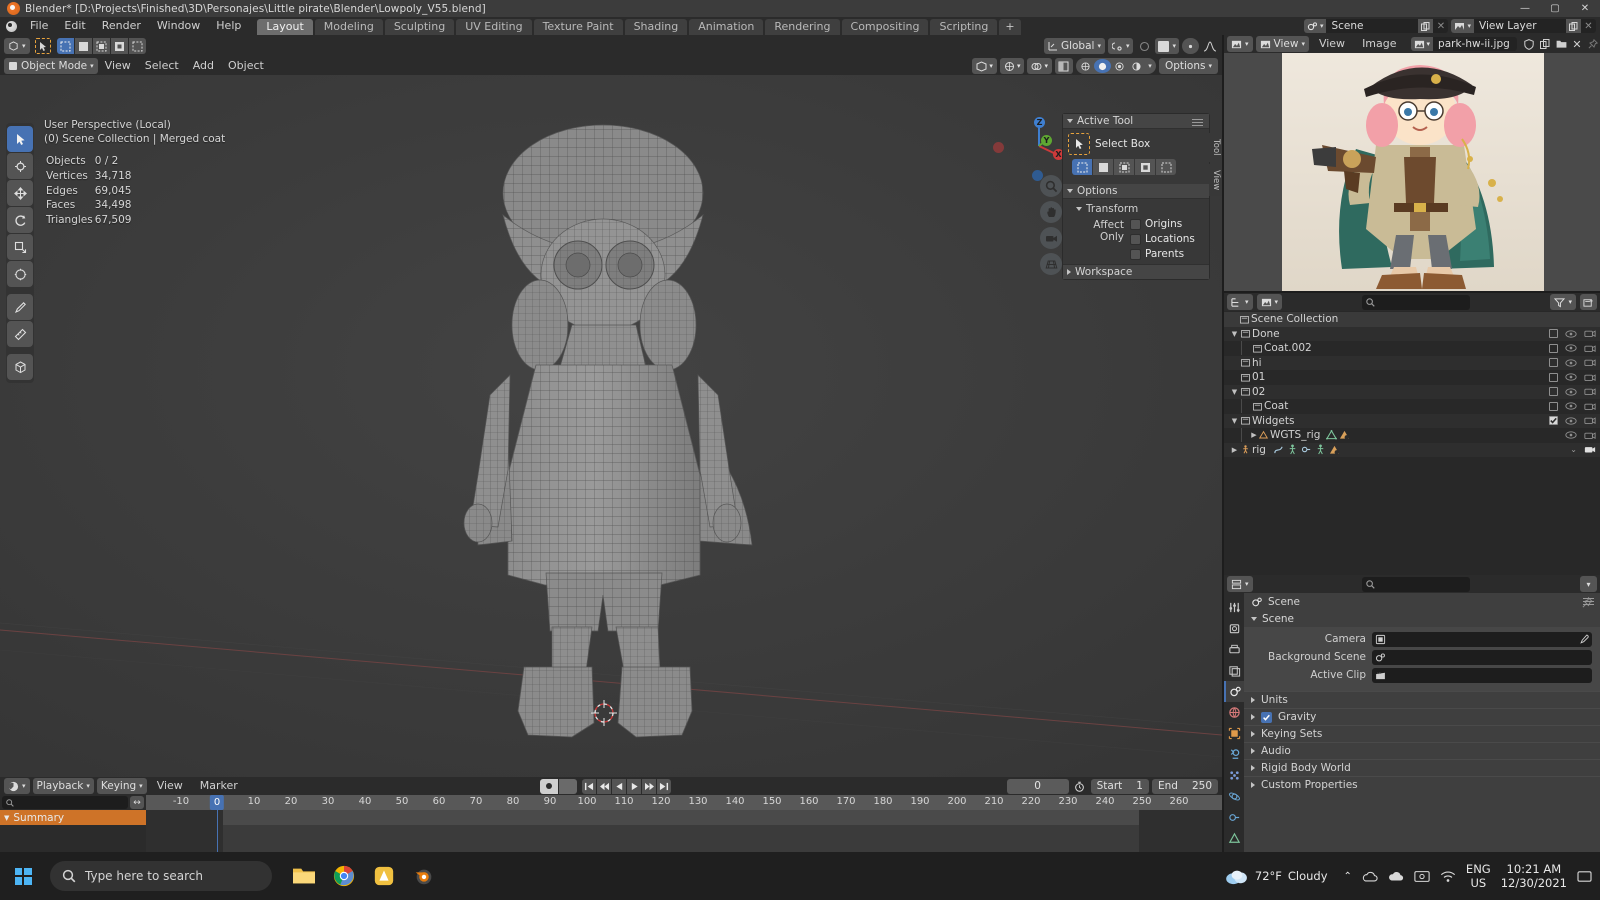  I want to click on onedrive-icon, so click(1370, 876).